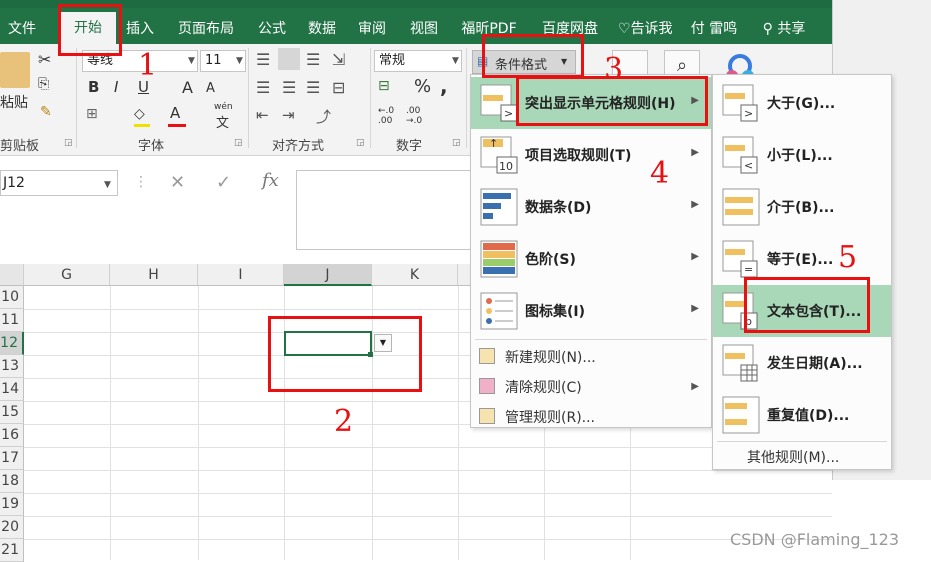 Image resolution: width=931 pixels, height=562 pixels. Describe the element at coordinates (591, 386) in the screenshot. I see `menu-item-clear-rules: 清除规则(C) ▶` at that location.